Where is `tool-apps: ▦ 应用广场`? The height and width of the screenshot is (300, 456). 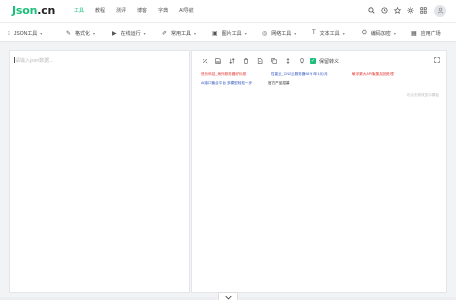 tool-apps: ▦ 应用广场 is located at coordinates (426, 33).